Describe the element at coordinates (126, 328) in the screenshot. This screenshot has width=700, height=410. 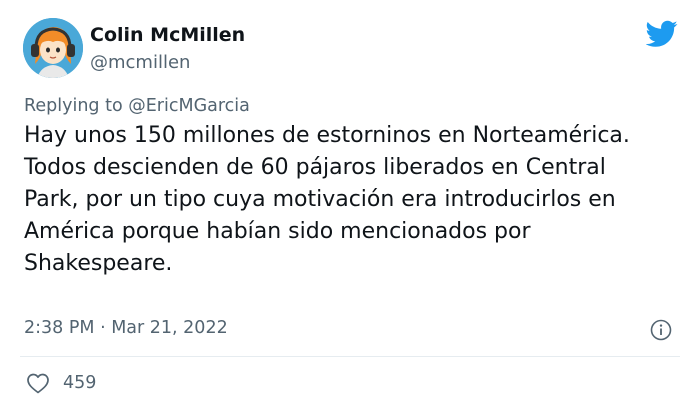
I see `tweet-timestamp: 2:38 PM · Mar 21, 2022` at that location.